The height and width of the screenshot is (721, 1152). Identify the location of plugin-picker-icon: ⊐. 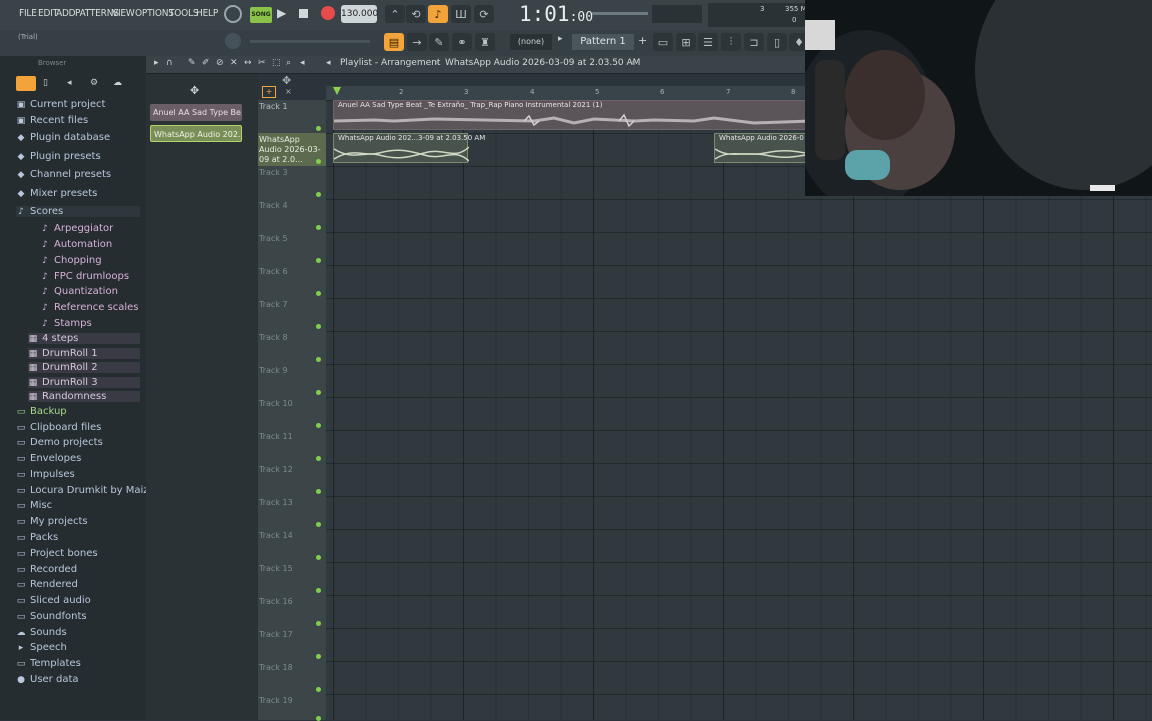
(754, 42).